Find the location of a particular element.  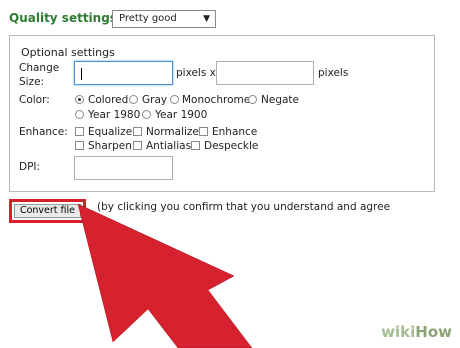

watermark-wiki: wiki is located at coordinates (398, 332).